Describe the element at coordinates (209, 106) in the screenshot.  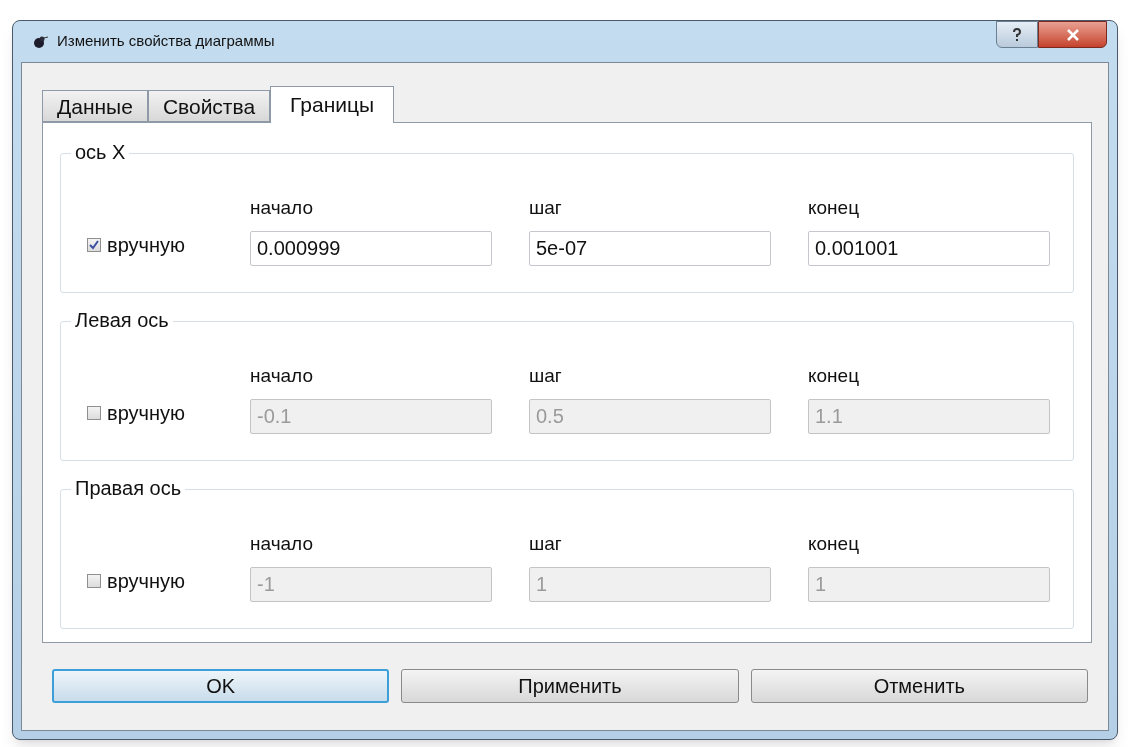
I see `tab: Свойства` at that location.